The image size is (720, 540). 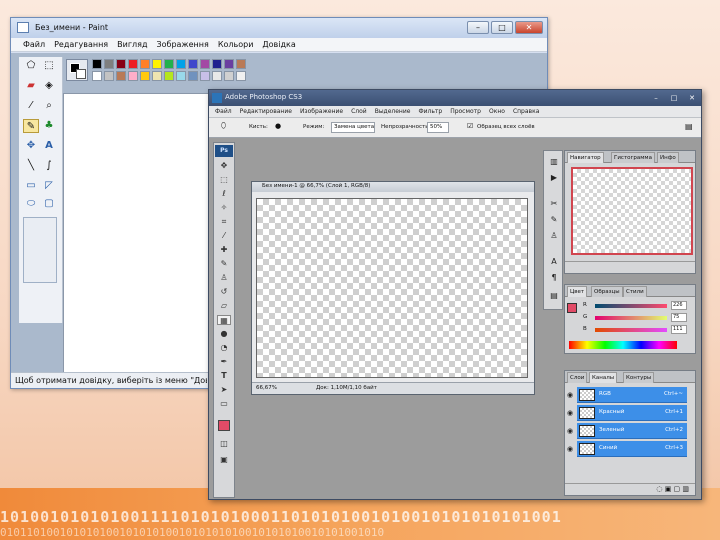 I want to click on rectangle-tool-icon: ▭, so click(x=31, y=186).